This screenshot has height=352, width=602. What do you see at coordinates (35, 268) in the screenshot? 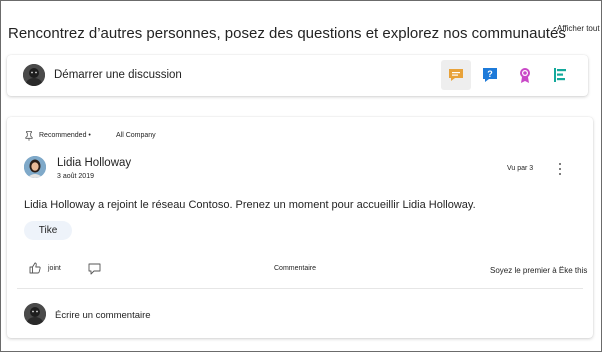
I see `like-icon` at bounding box center [35, 268].